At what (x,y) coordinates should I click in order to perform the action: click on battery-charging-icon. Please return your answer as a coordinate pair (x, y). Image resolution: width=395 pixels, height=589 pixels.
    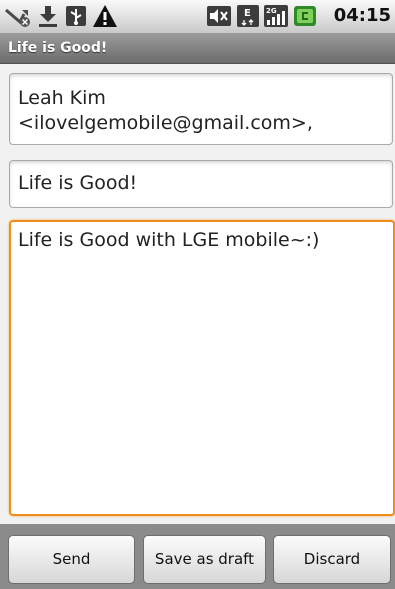
    Looking at the image, I should click on (305, 16).